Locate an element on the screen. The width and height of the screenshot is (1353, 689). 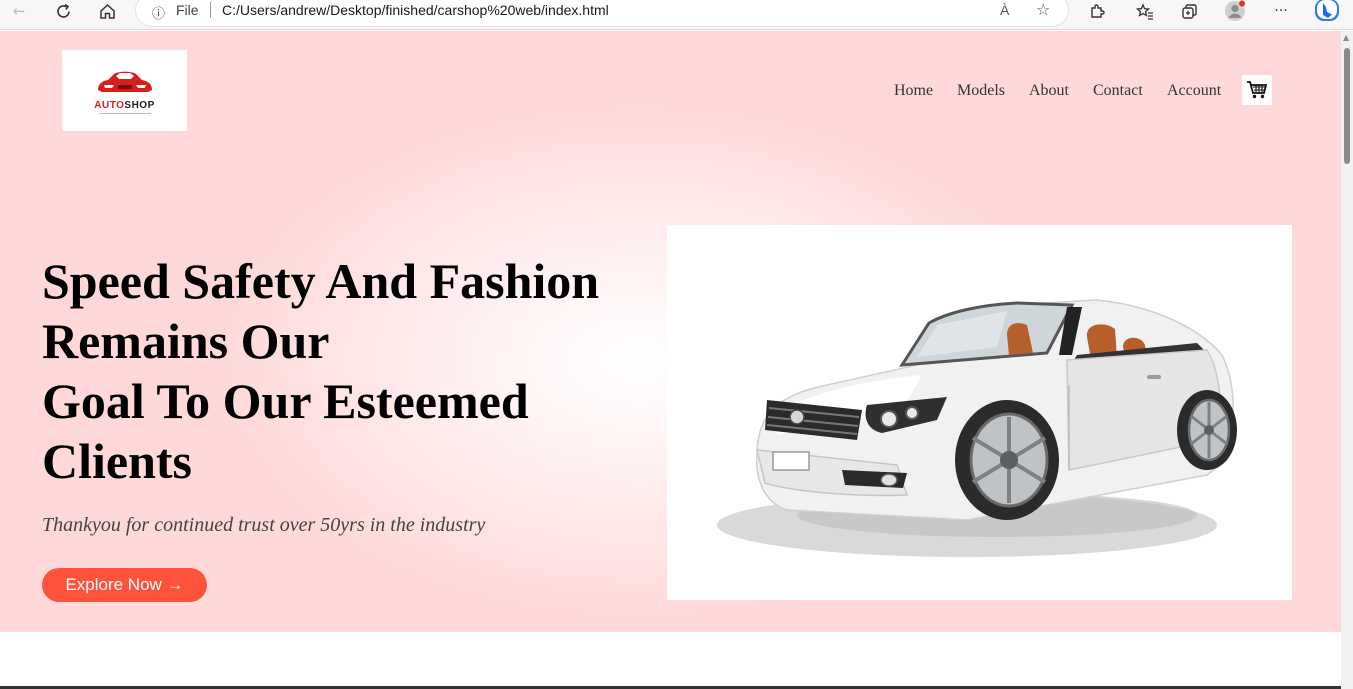
nav-home: Home is located at coordinates (913, 91).